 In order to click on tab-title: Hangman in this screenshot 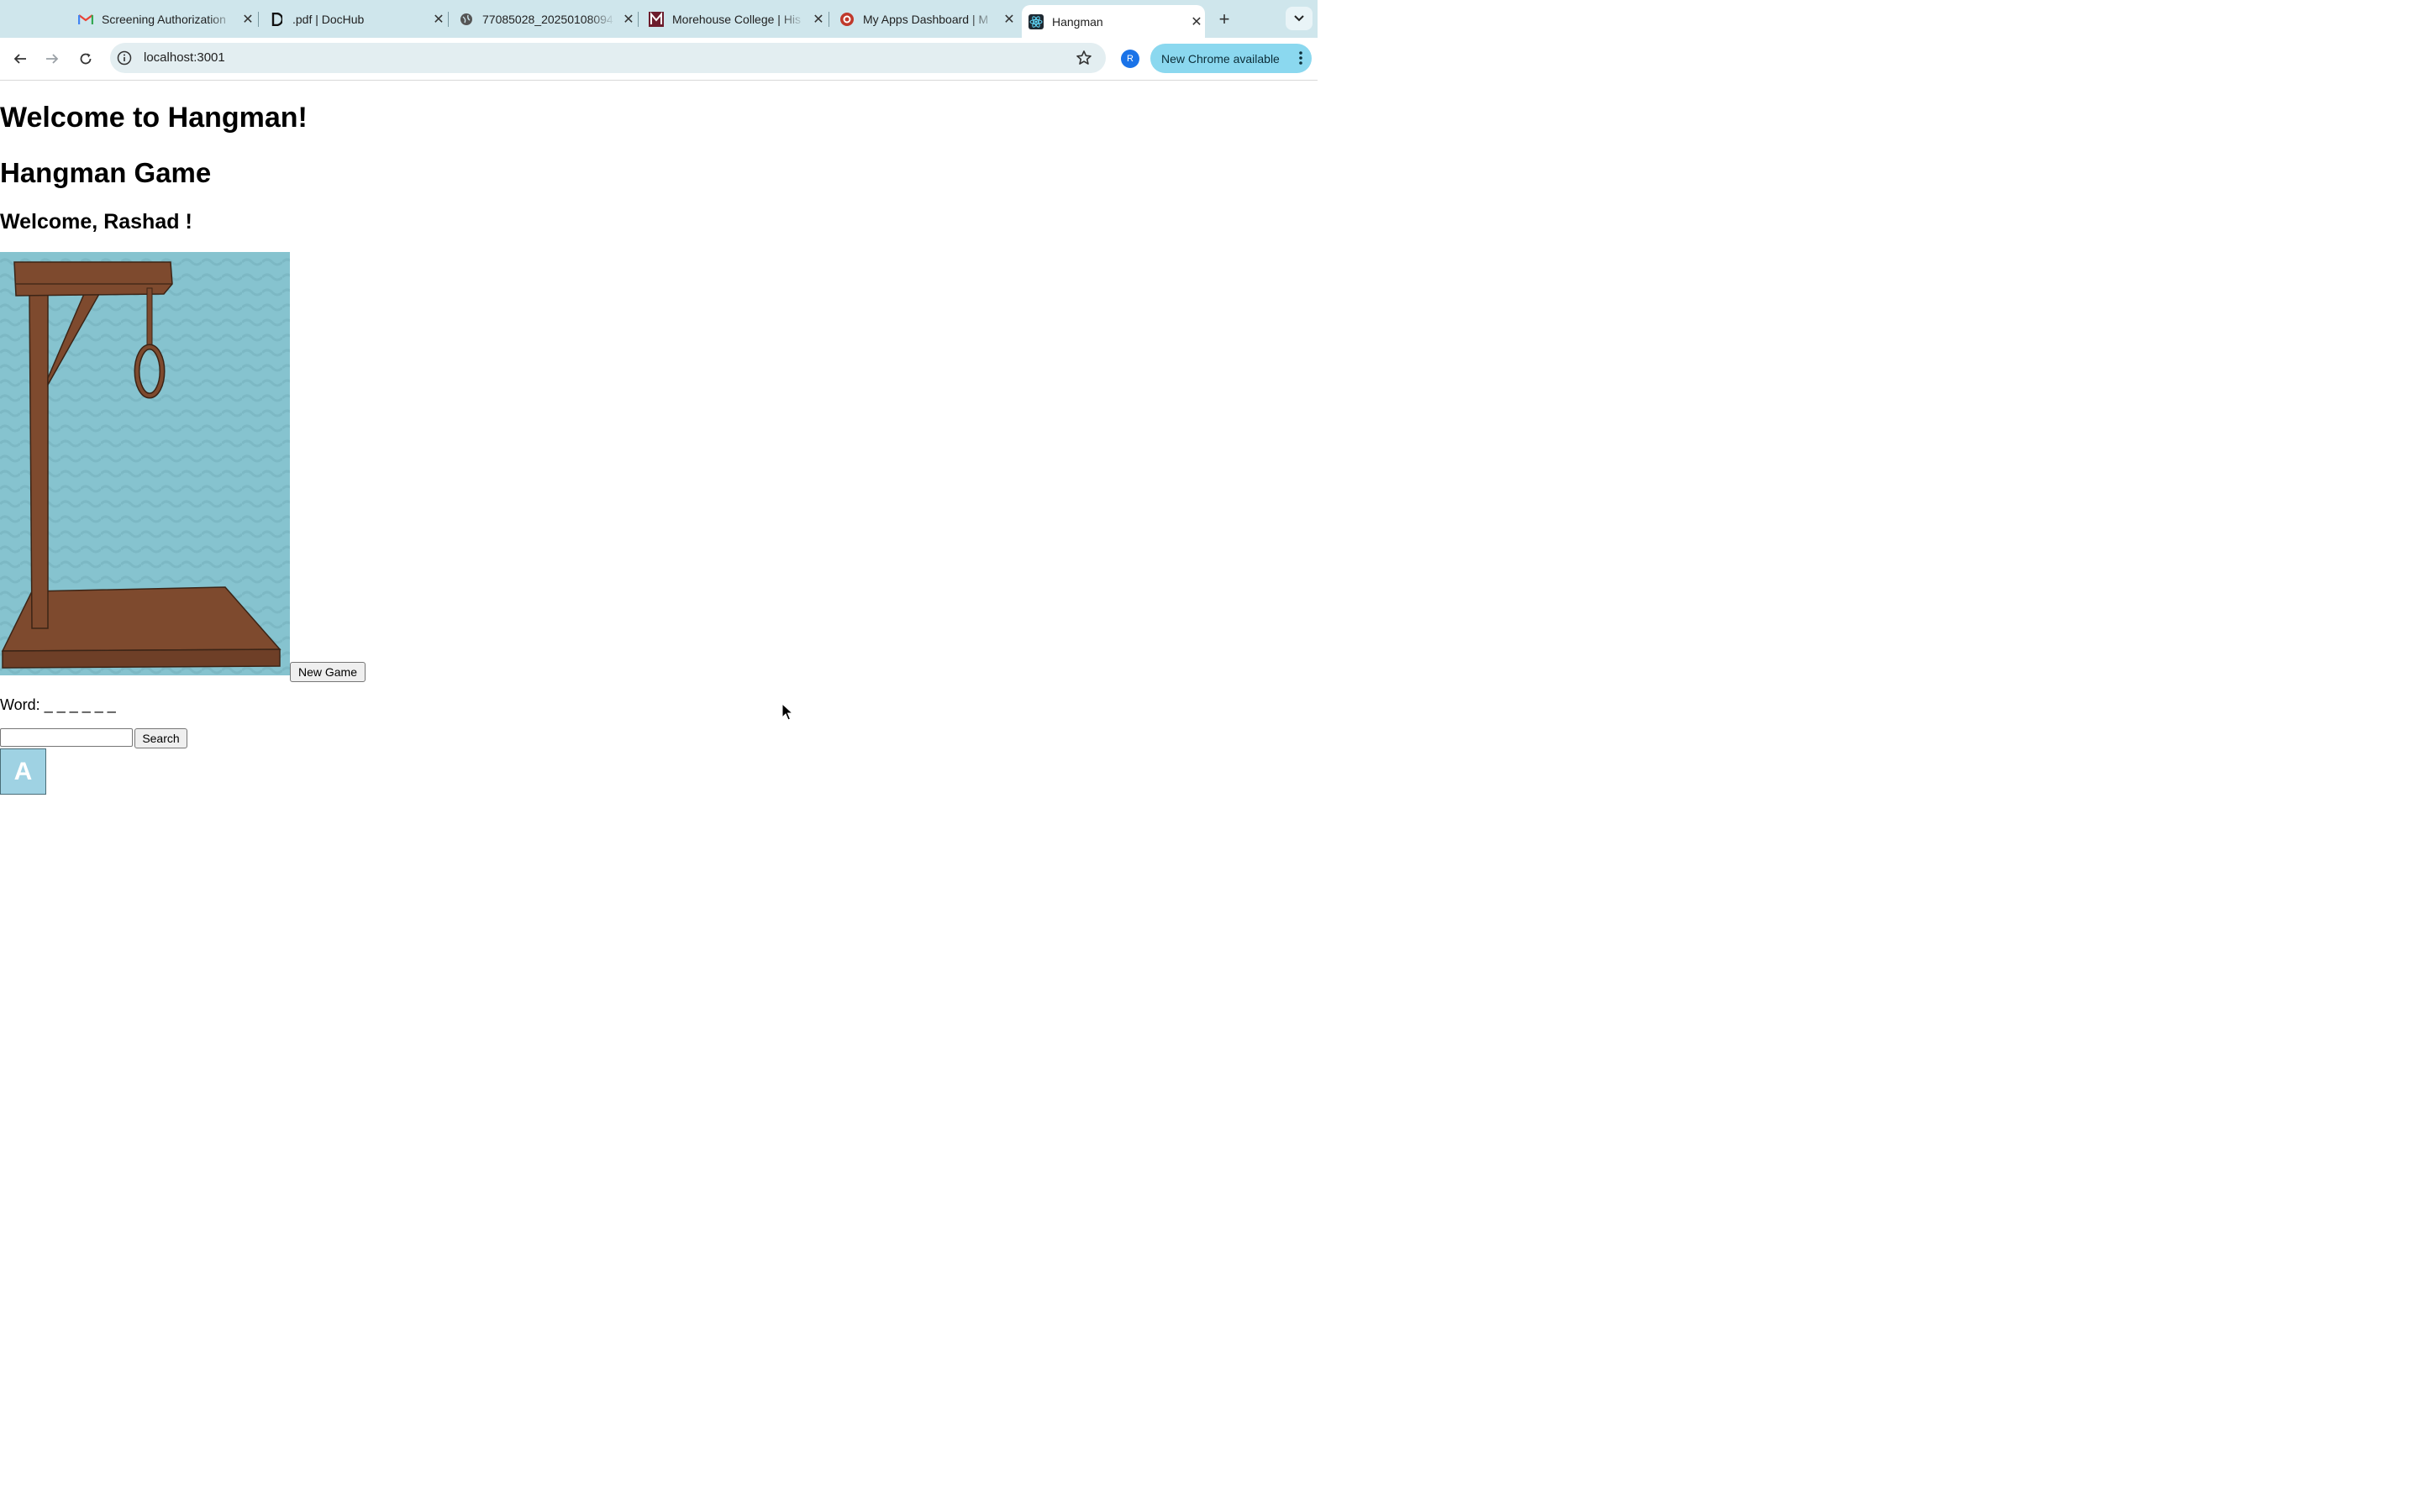, I will do `click(1077, 21)`.